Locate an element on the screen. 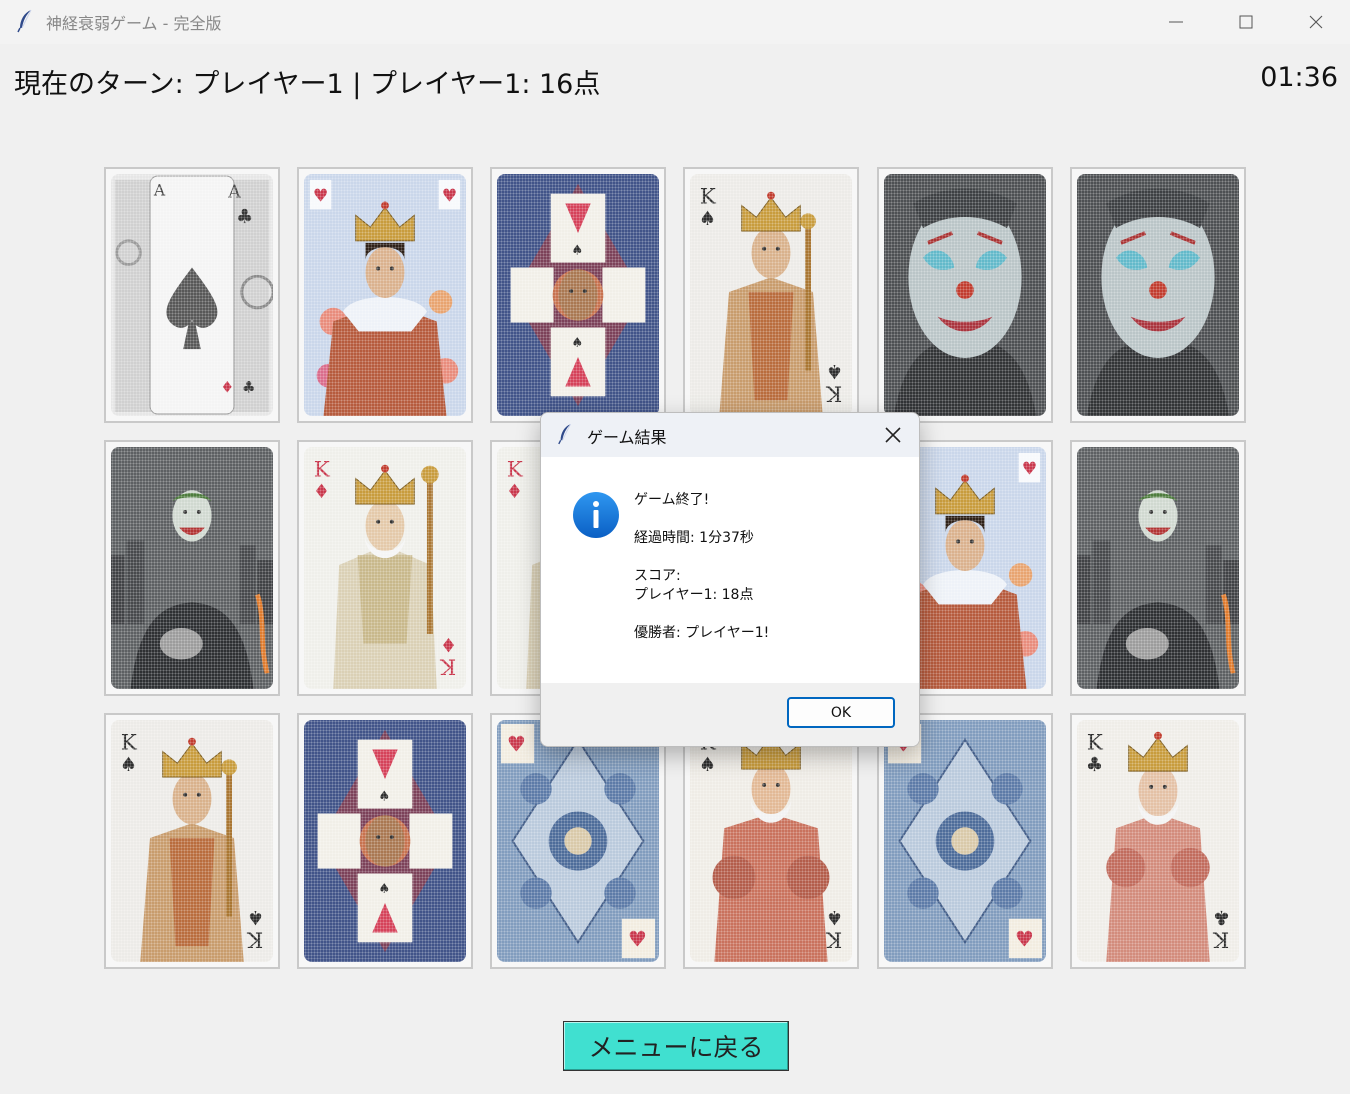 Image resolution: width=1350 pixels, height=1094 pixels. close-button is located at coordinates (1315, 22).